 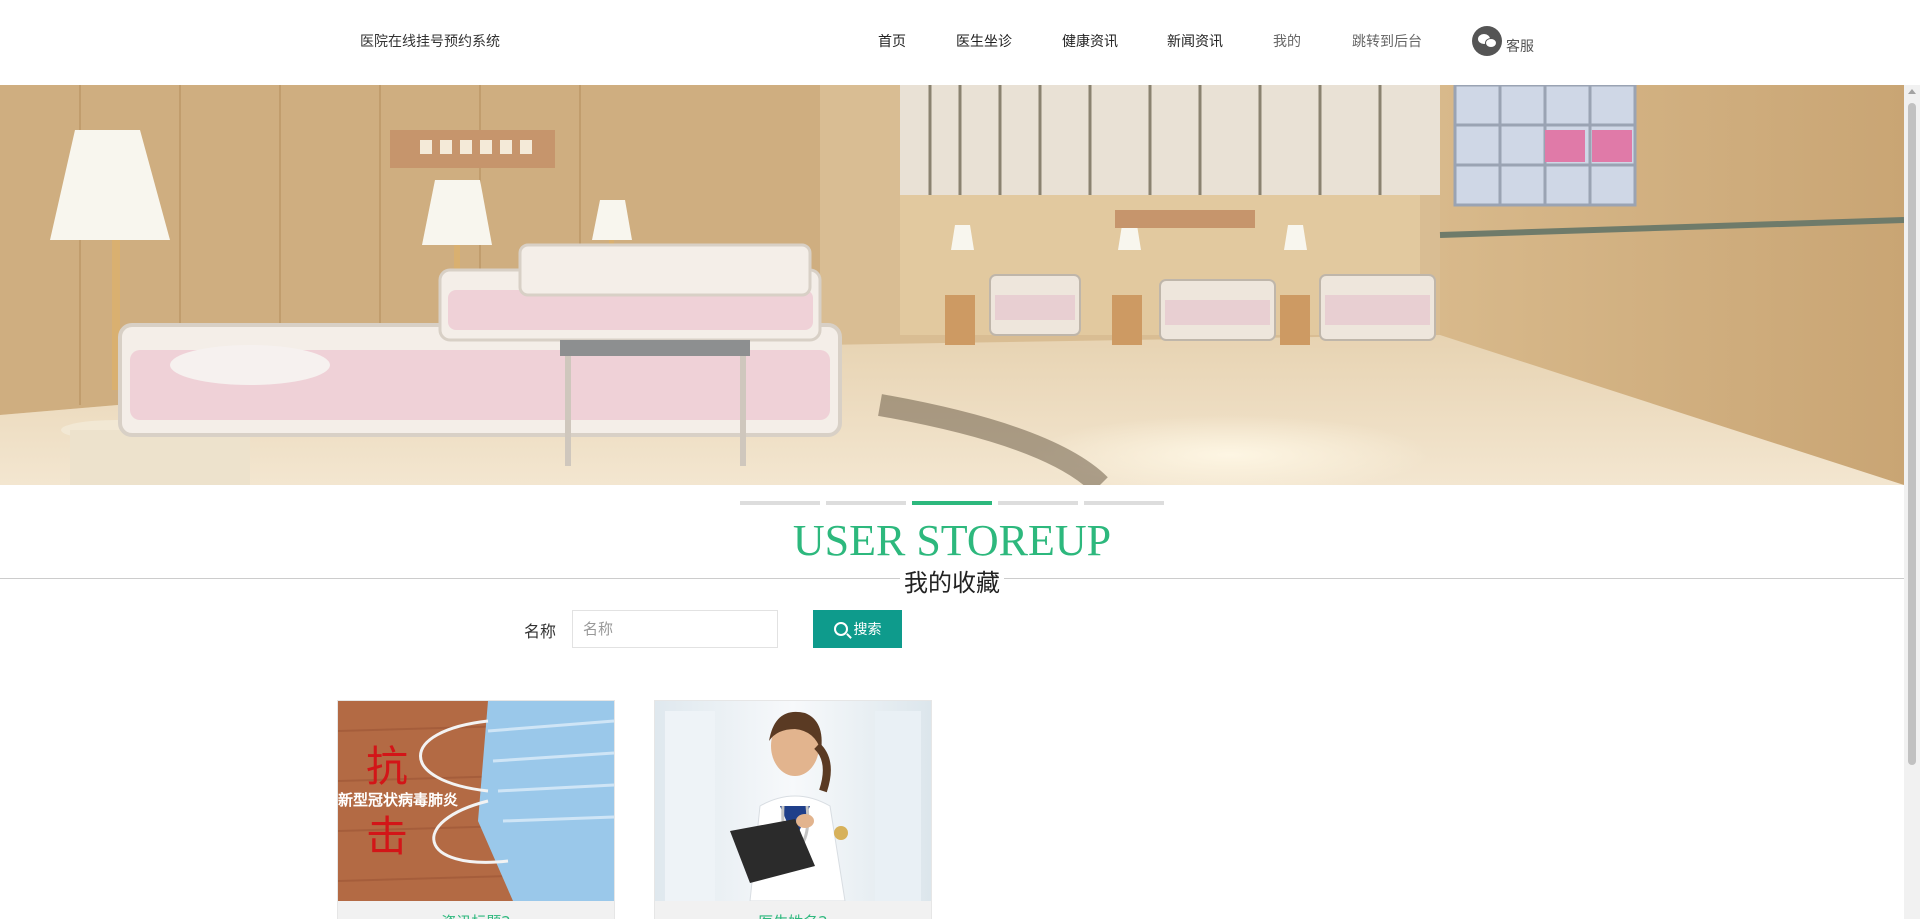 I want to click on section-title-cn: 我的收藏, so click(x=952, y=580).